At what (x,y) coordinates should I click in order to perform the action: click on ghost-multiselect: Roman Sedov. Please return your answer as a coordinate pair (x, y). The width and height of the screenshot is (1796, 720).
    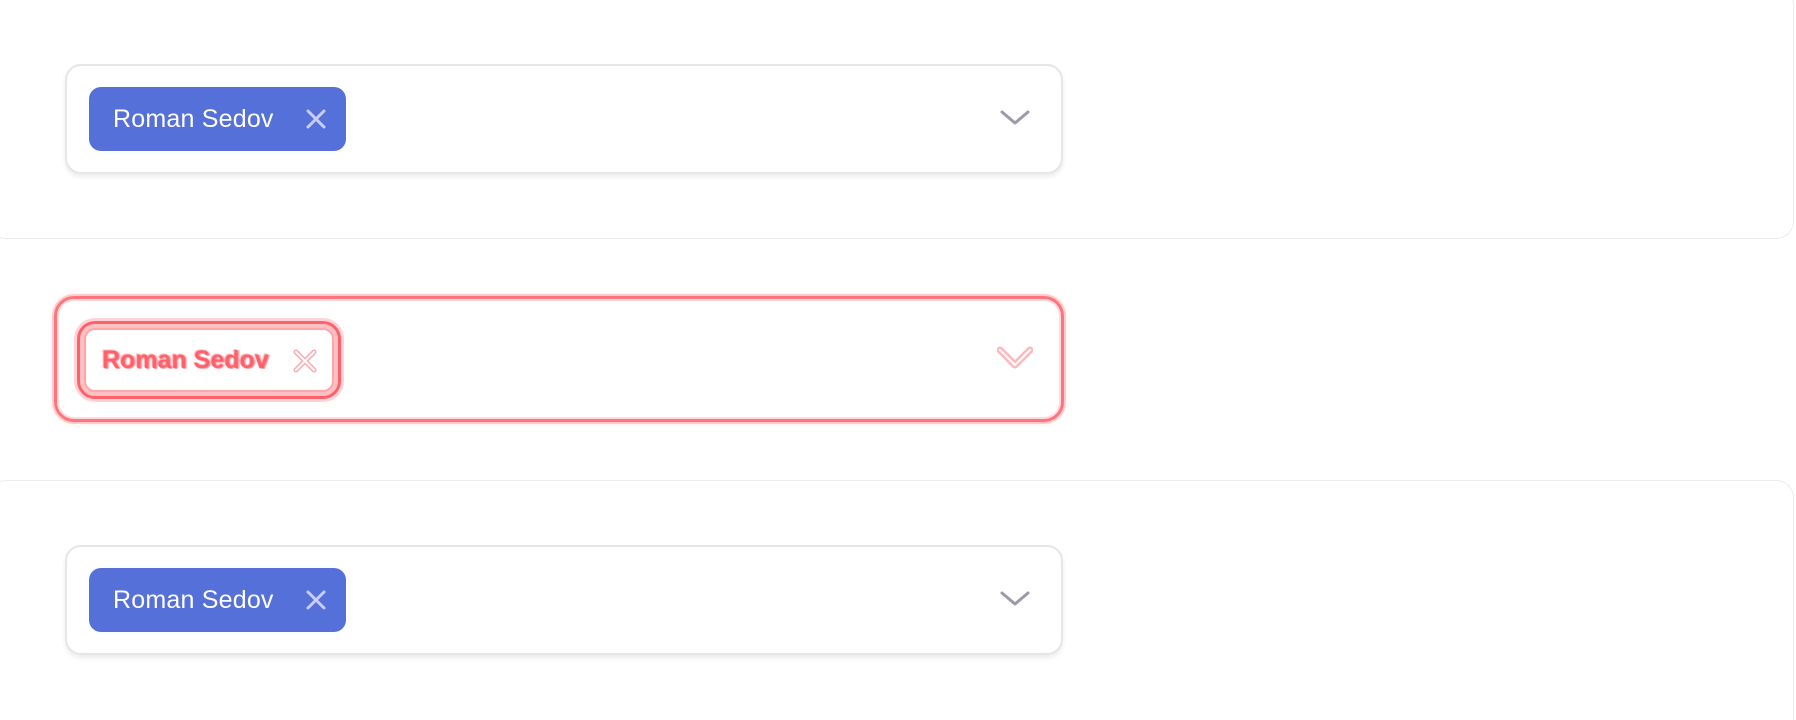
    Looking at the image, I should click on (559, 359).